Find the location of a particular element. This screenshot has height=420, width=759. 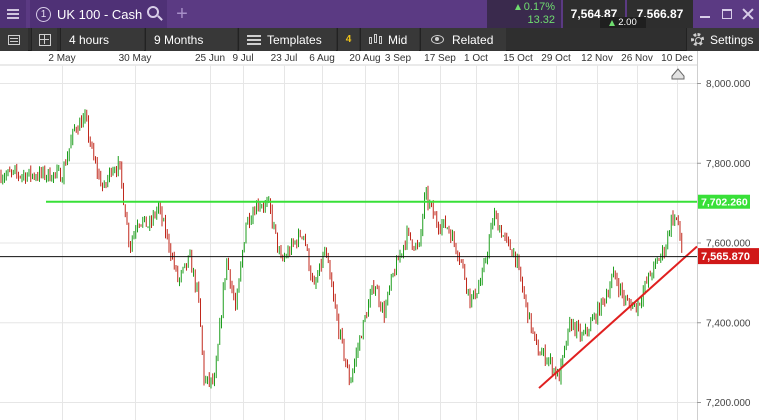

x-tick-label: 9 Jul is located at coordinates (242, 58).